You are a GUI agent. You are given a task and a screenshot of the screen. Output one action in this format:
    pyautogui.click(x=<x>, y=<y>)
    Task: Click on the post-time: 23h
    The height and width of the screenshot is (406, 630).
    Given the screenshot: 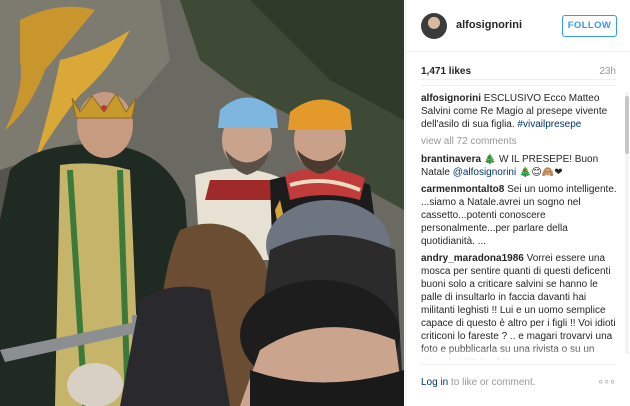 What is the action you would take?
    pyautogui.click(x=607, y=71)
    